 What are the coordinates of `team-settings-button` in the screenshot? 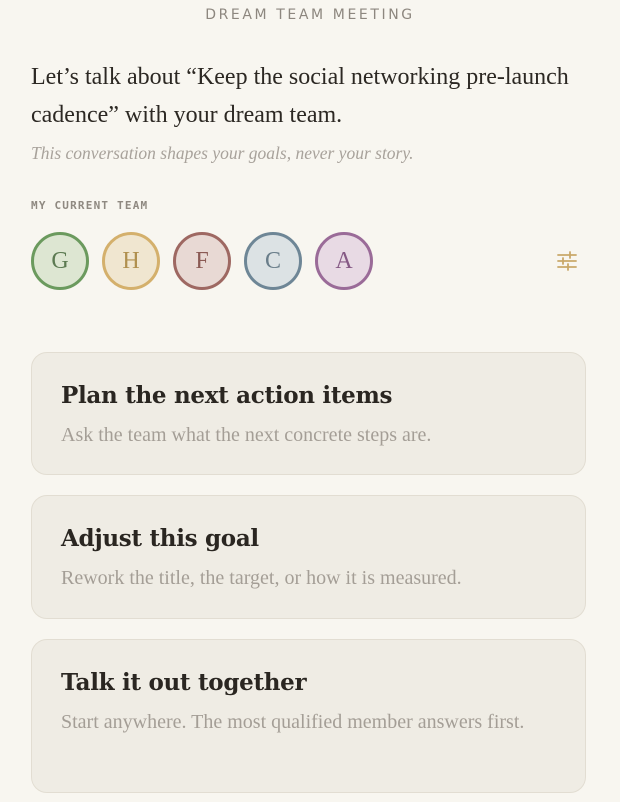 It's located at (567, 261).